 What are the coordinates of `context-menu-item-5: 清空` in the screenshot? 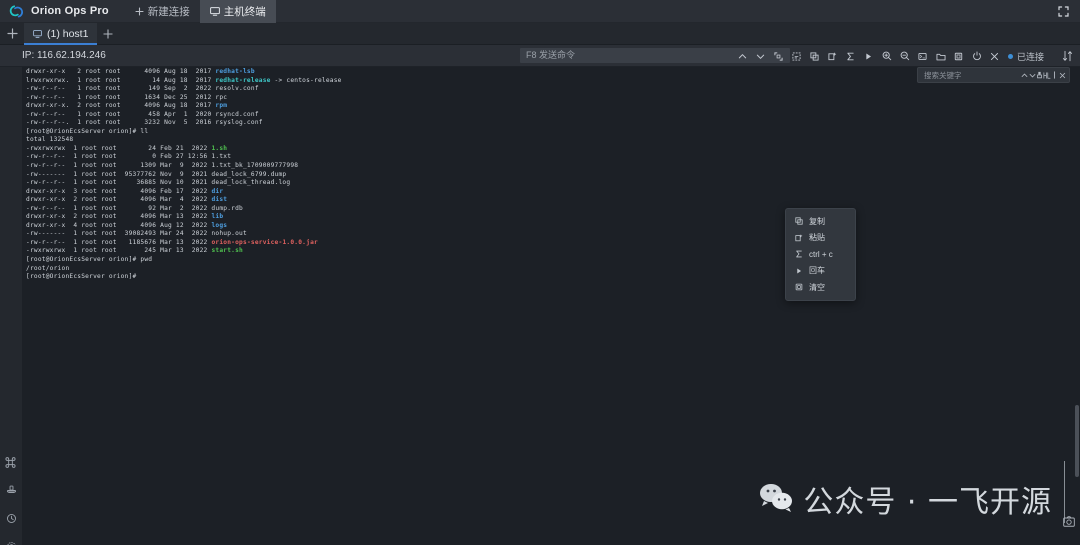 It's located at (820, 287).